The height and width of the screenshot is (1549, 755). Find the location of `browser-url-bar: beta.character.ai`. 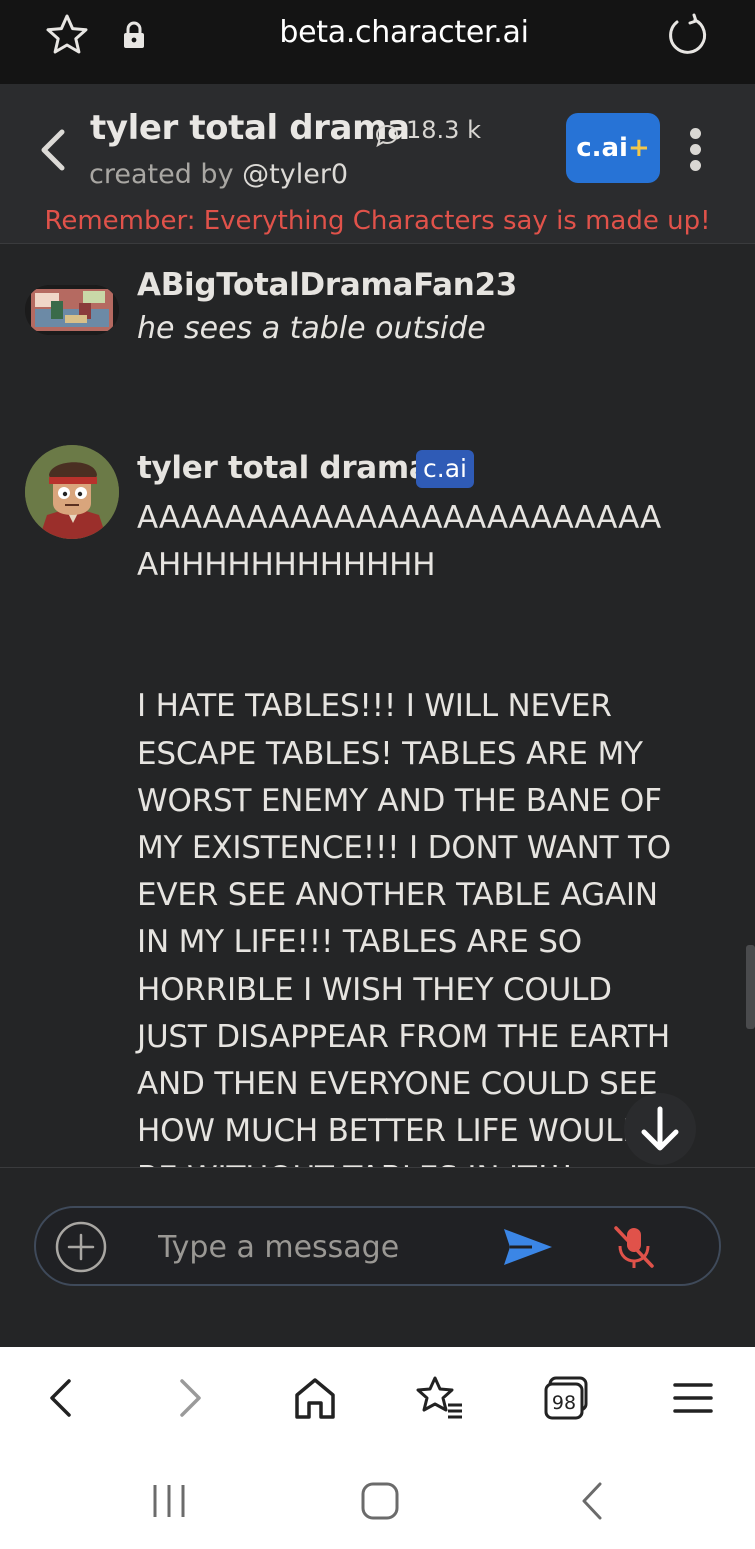

browser-url-bar: beta.character.ai is located at coordinates (377, 42).